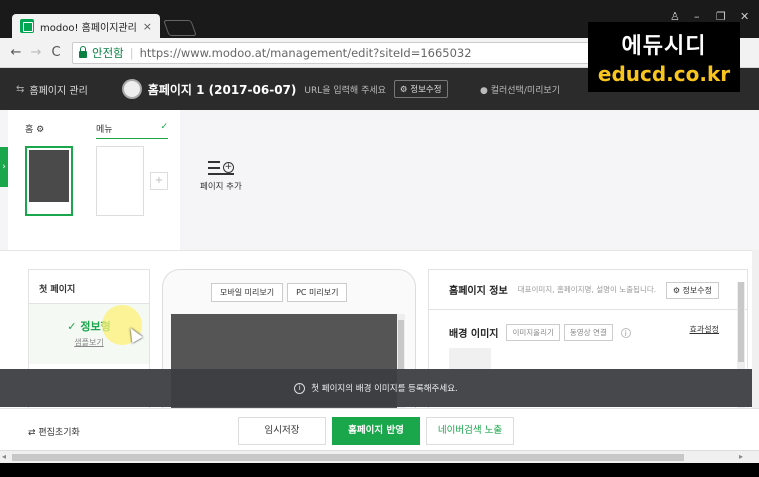 Image resolution: width=759 pixels, height=477 pixels. What do you see at coordinates (131, 89) in the screenshot?
I see `site-avatar` at bounding box center [131, 89].